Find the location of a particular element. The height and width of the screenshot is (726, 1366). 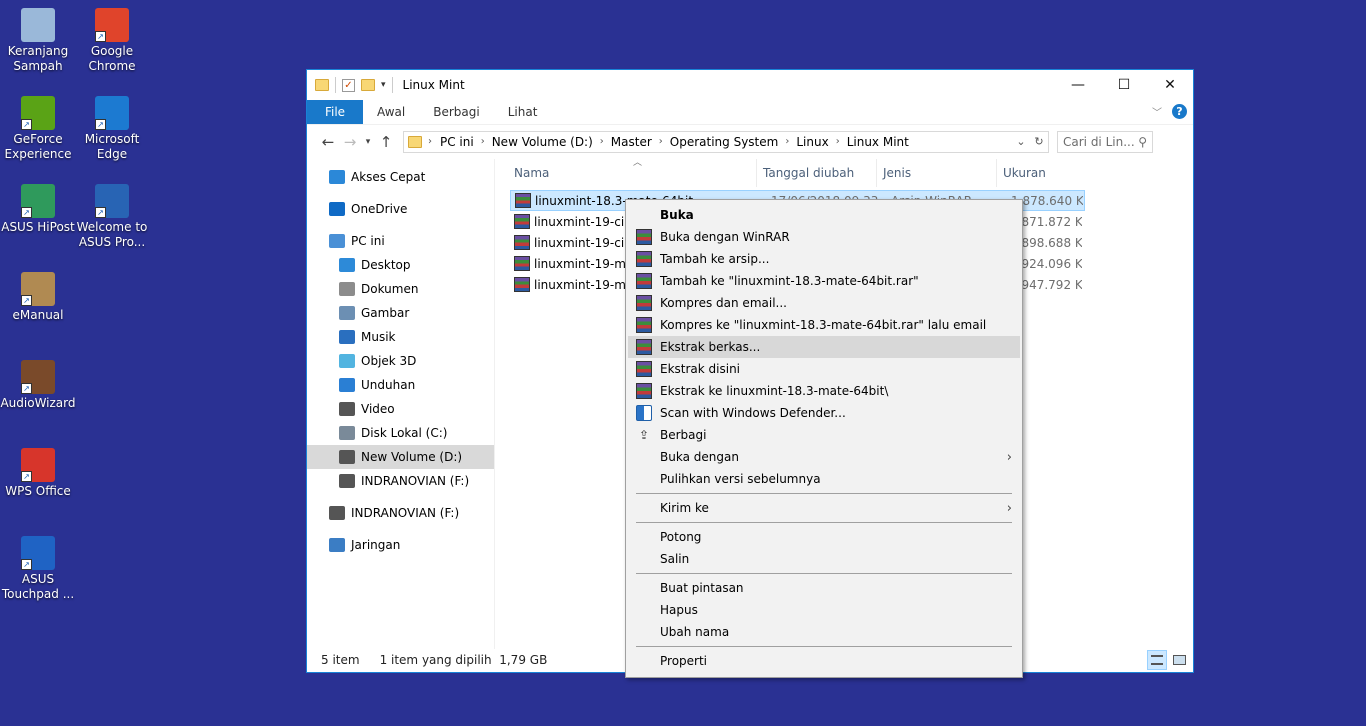

desktop-shortcut: ↗ AudioWizard is located at coordinates (38, 385).